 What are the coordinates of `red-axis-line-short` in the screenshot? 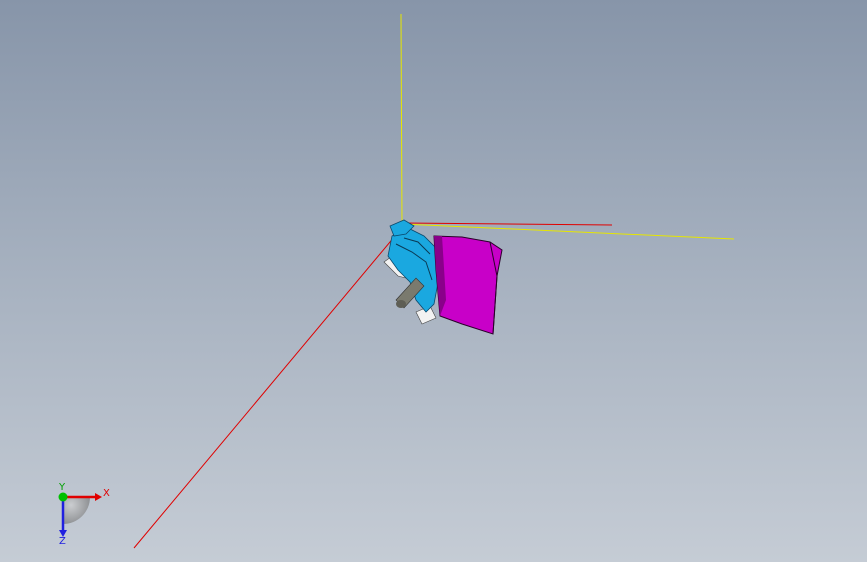 It's located at (508, 224).